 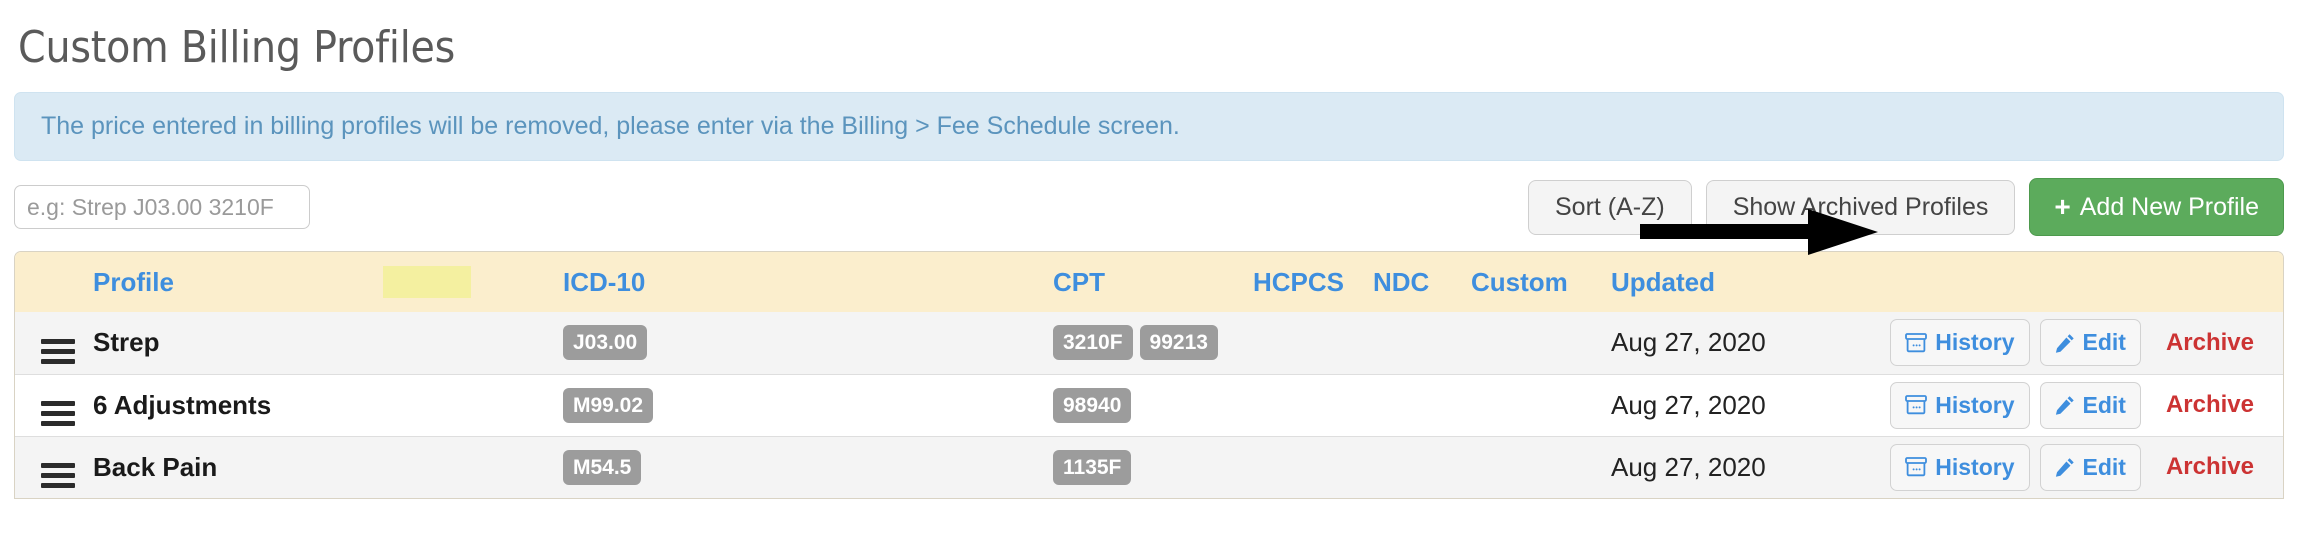 I want to click on cell-icd10: M54.5, so click(x=808, y=466).